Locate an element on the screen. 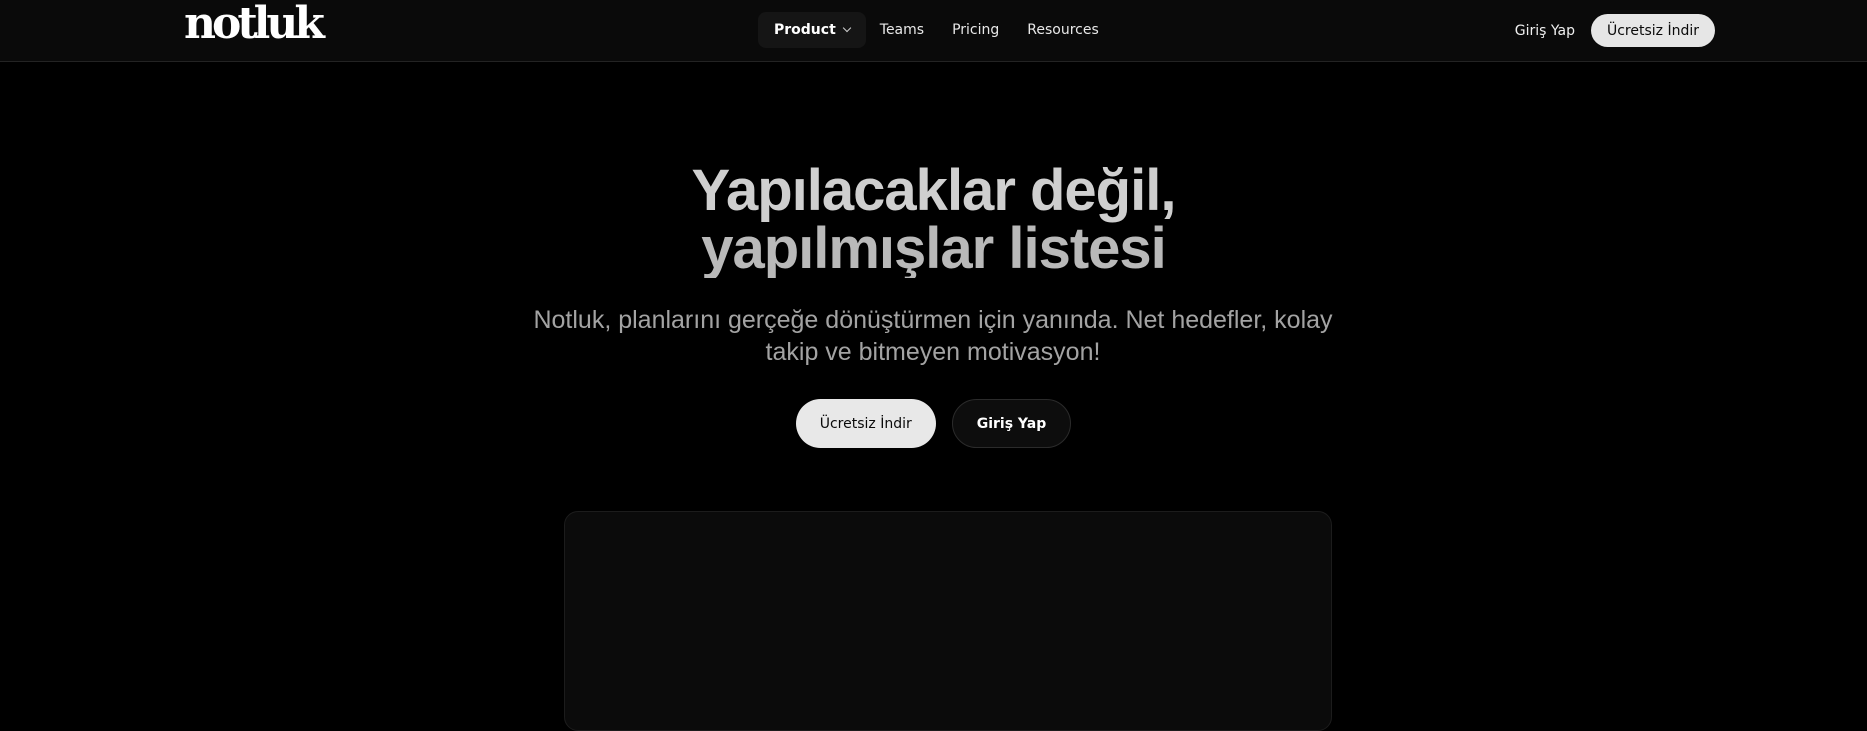  nav-item-resources: Resources is located at coordinates (1063, 30).